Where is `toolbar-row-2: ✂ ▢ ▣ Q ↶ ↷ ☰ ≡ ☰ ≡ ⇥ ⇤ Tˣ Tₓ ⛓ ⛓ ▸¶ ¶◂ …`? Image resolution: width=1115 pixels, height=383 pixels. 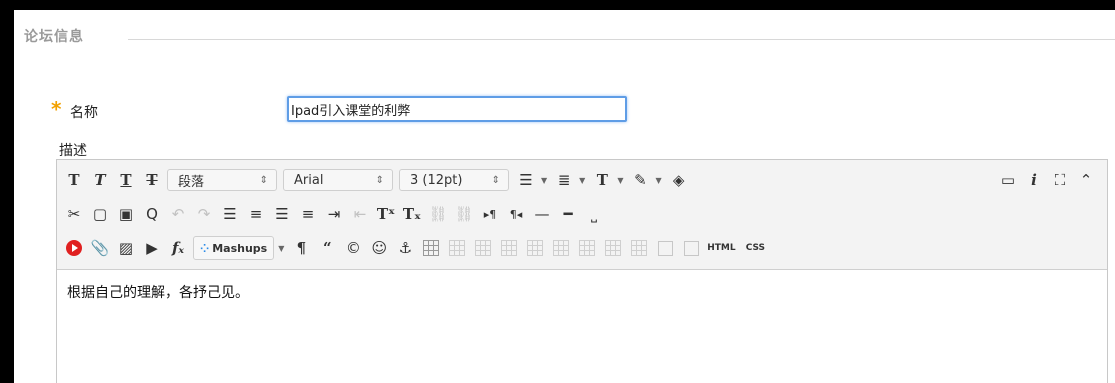 toolbar-row-2: ✂ ▢ ▣ Q ↶ ↷ ☰ ≡ ☰ ≡ ⇥ ⇤ Tˣ Tₓ ⛓ ⛓ ▸¶ ¶◂ … is located at coordinates (336, 214).